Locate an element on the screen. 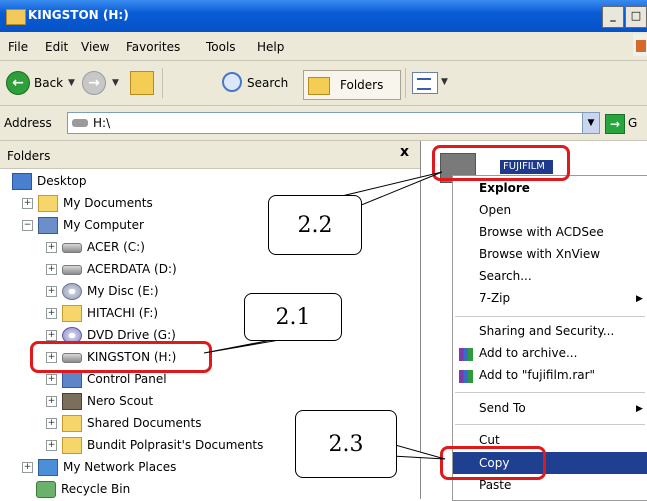  callout-2-2: 2.2 is located at coordinates (315, 225).